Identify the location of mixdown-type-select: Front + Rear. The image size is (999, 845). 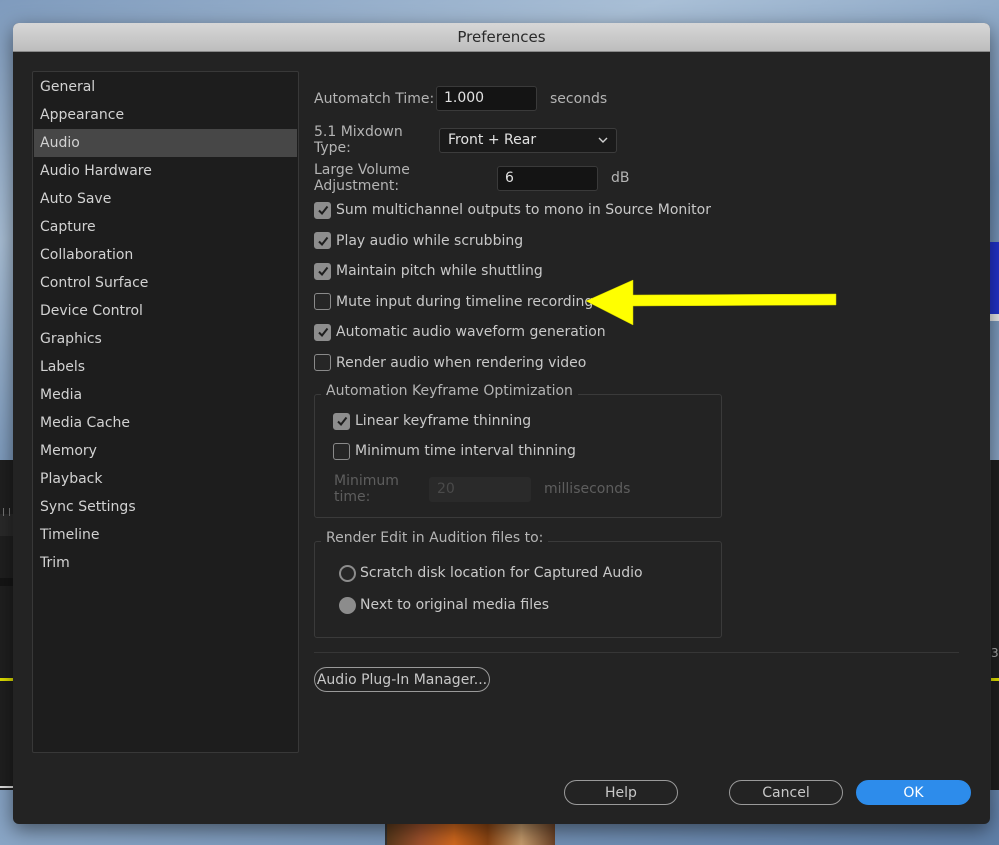
(528, 141).